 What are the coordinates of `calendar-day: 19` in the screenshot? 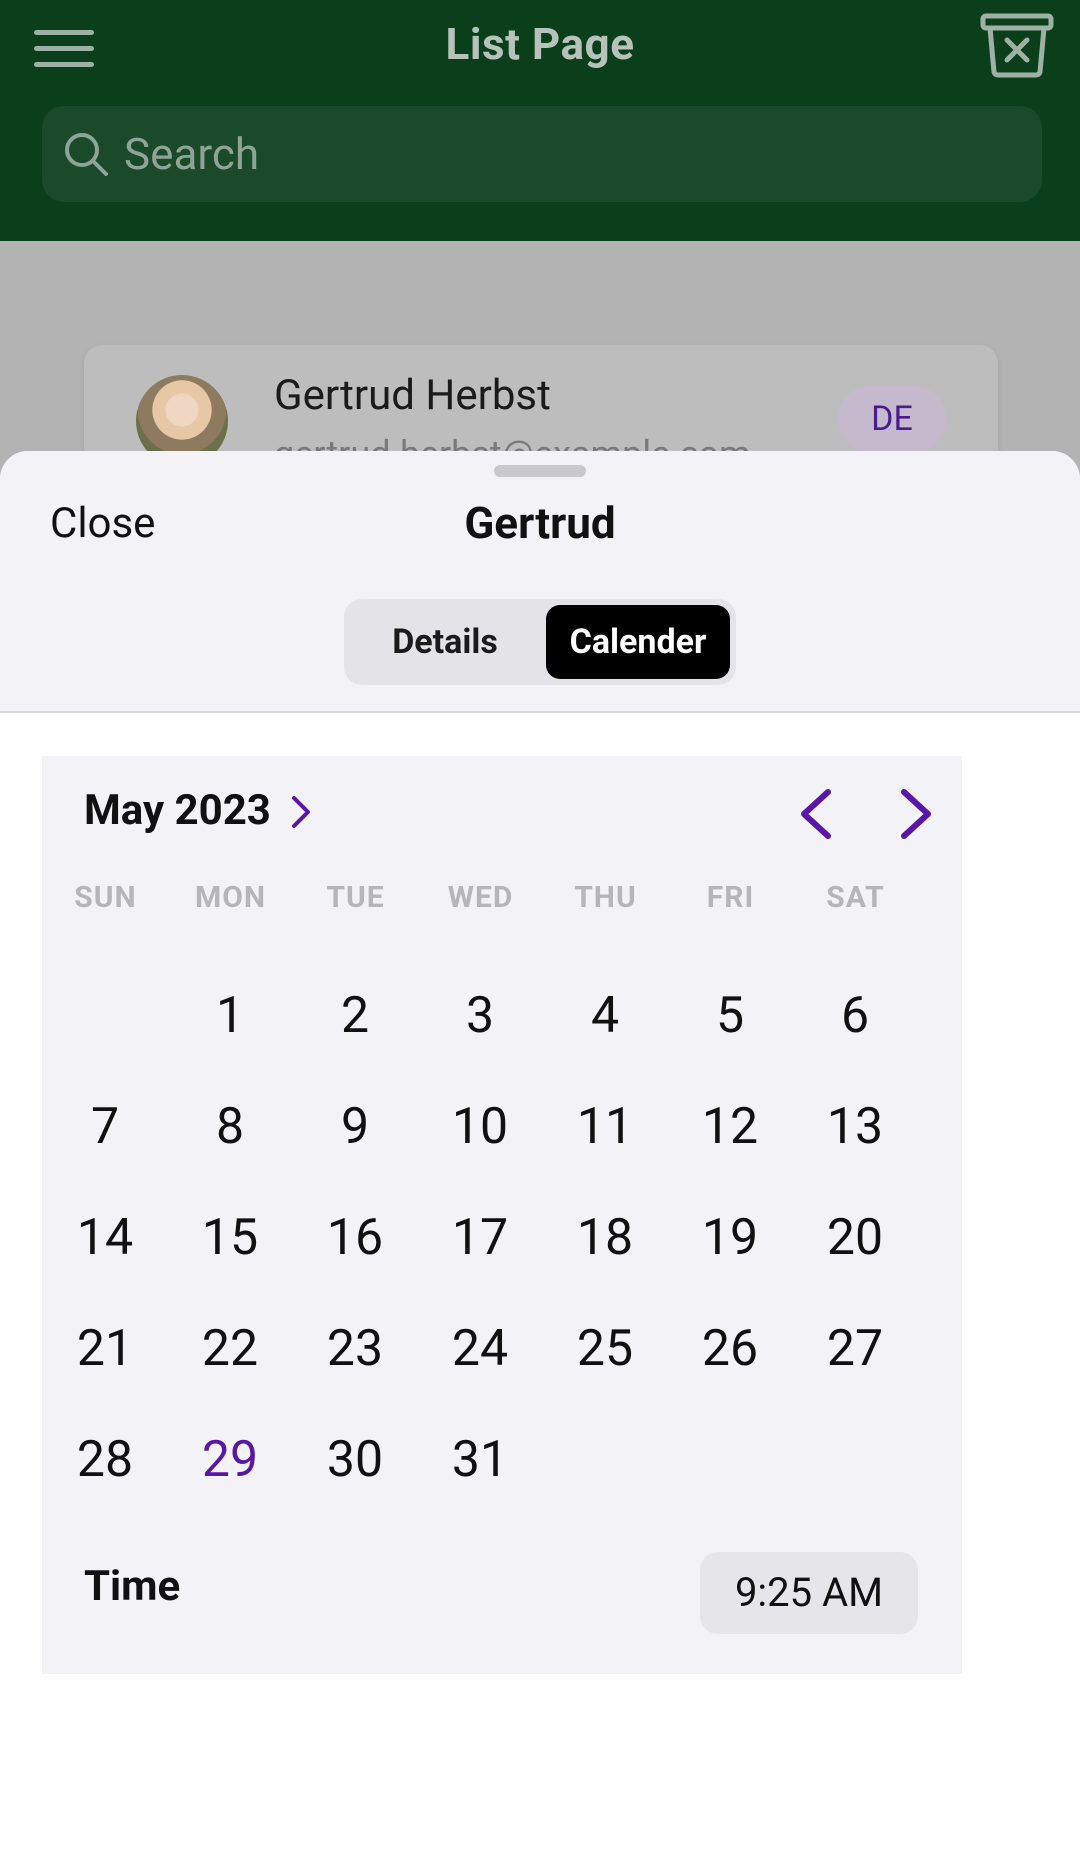 It's located at (730, 1238).